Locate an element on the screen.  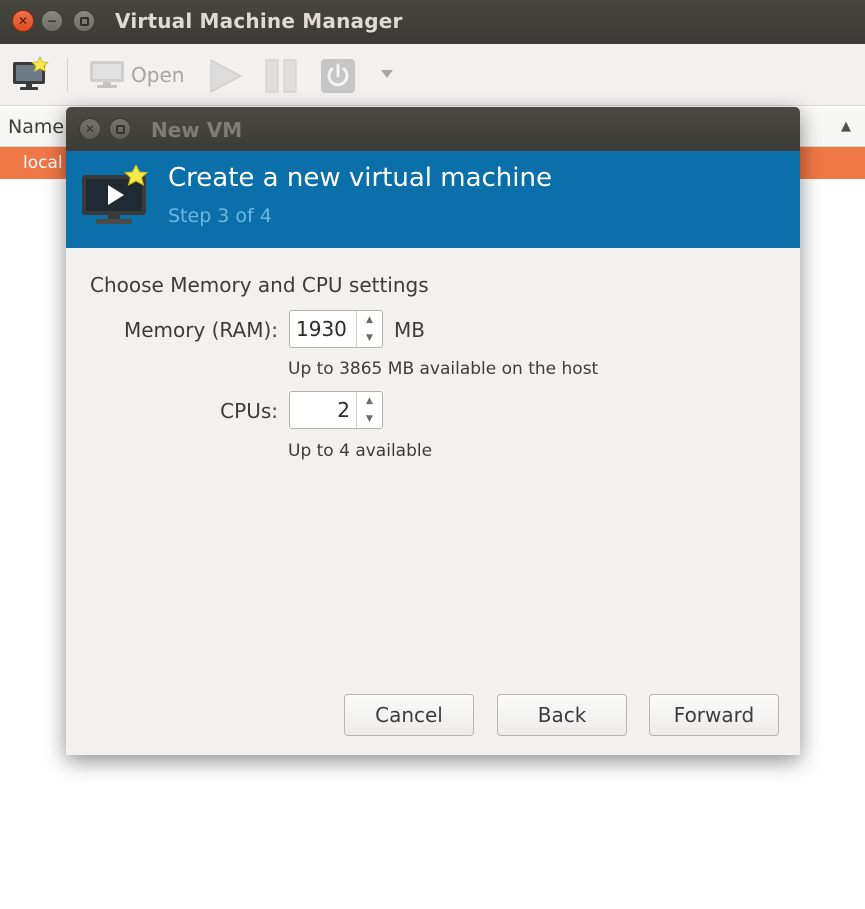
wizard-step: Step 3 of 4 is located at coordinates (220, 216).